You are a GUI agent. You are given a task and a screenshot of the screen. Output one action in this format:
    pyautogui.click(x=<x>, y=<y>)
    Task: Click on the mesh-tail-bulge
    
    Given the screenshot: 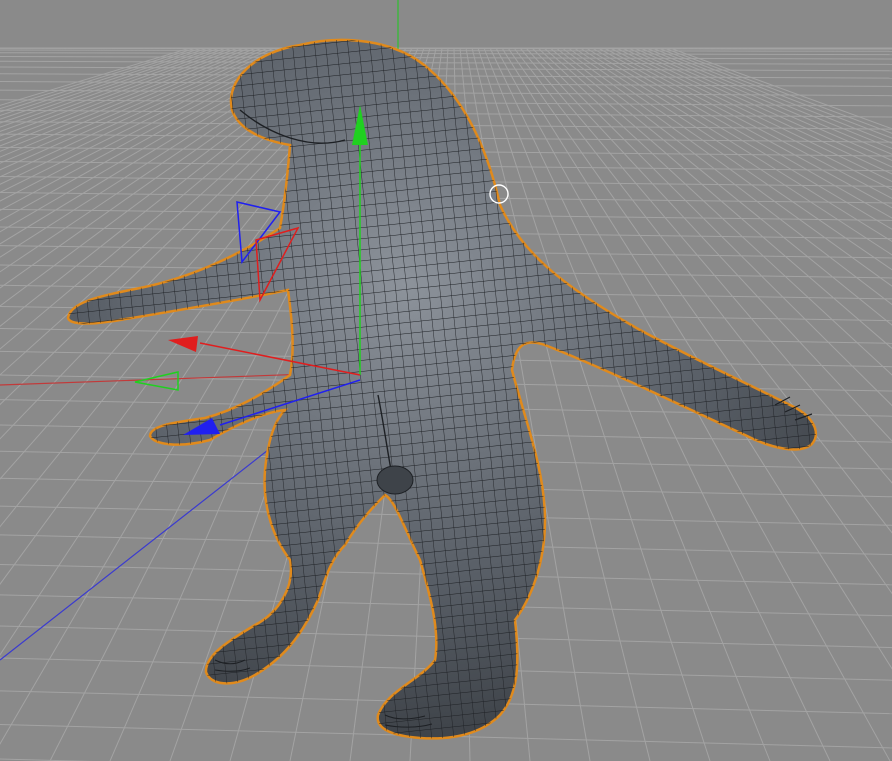 What is the action you would take?
    pyautogui.click(x=395, y=480)
    